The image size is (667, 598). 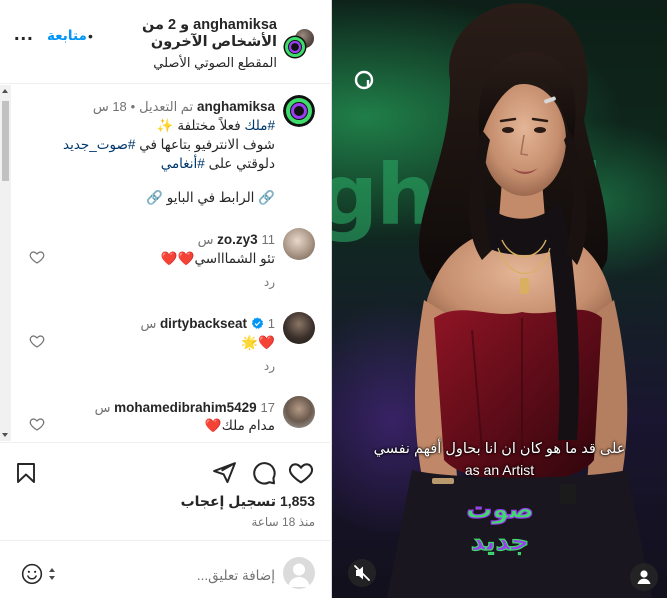 I want to click on likes-count: 1,853 تسجيل إعجاب, so click(x=248, y=501).